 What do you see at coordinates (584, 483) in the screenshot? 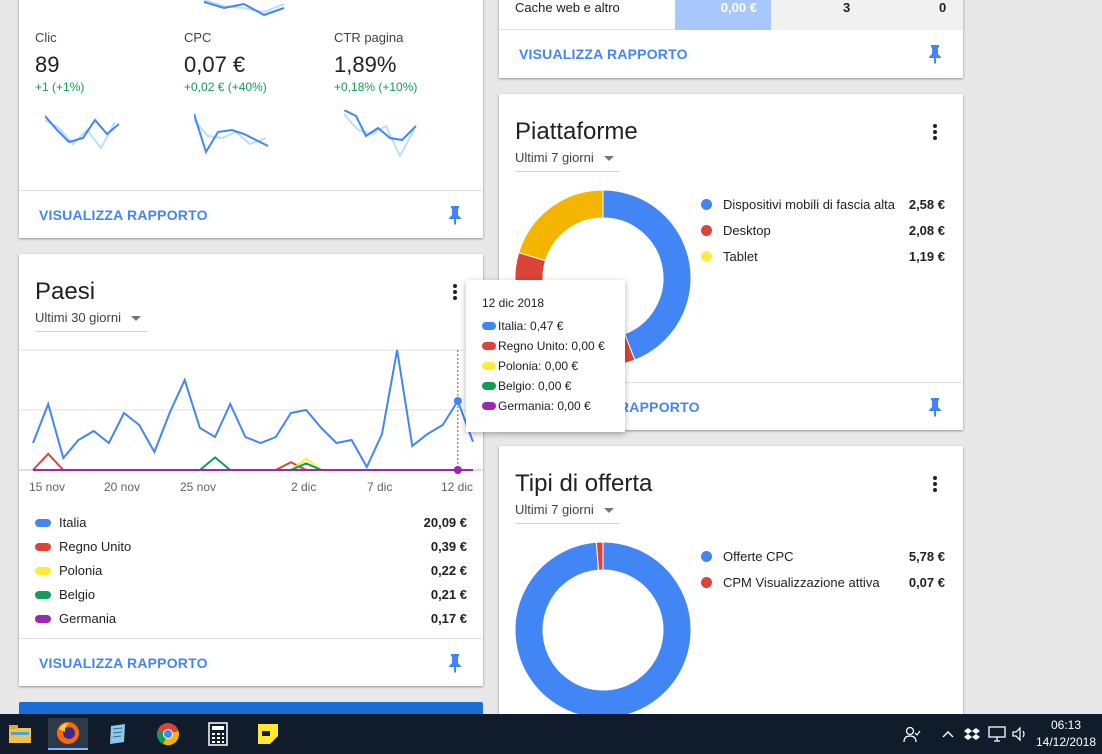
I see `card-title: Tipi di offerta` at bounding box center [584, 483].